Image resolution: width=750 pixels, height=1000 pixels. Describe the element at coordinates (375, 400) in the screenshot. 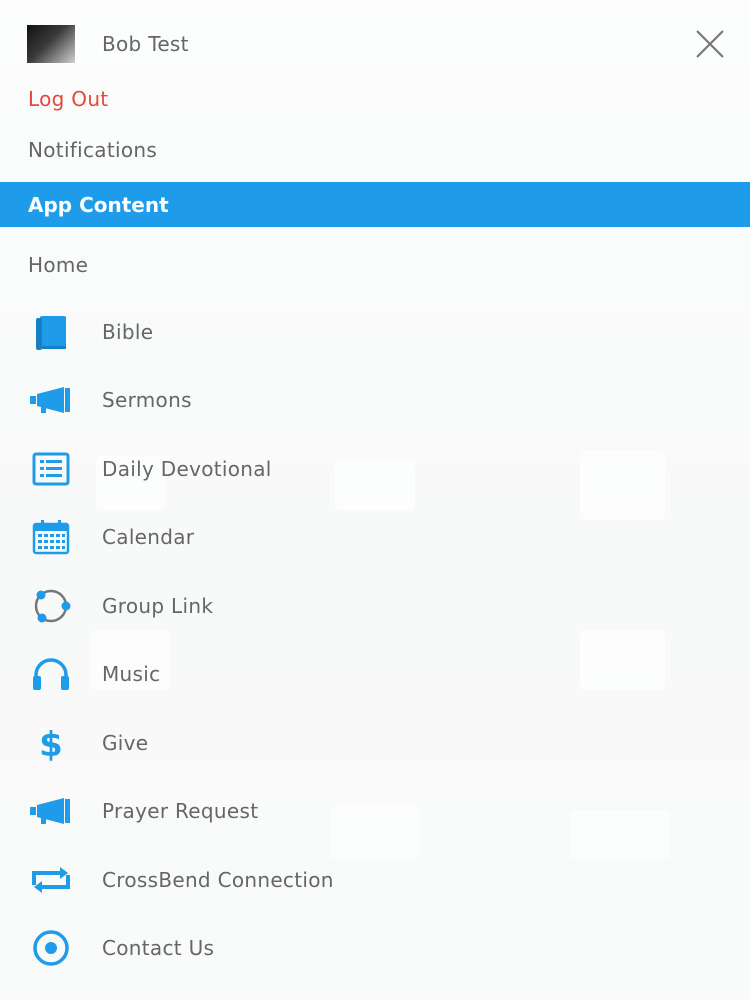

I see `menu-item-sermons: Sermons` at that location.